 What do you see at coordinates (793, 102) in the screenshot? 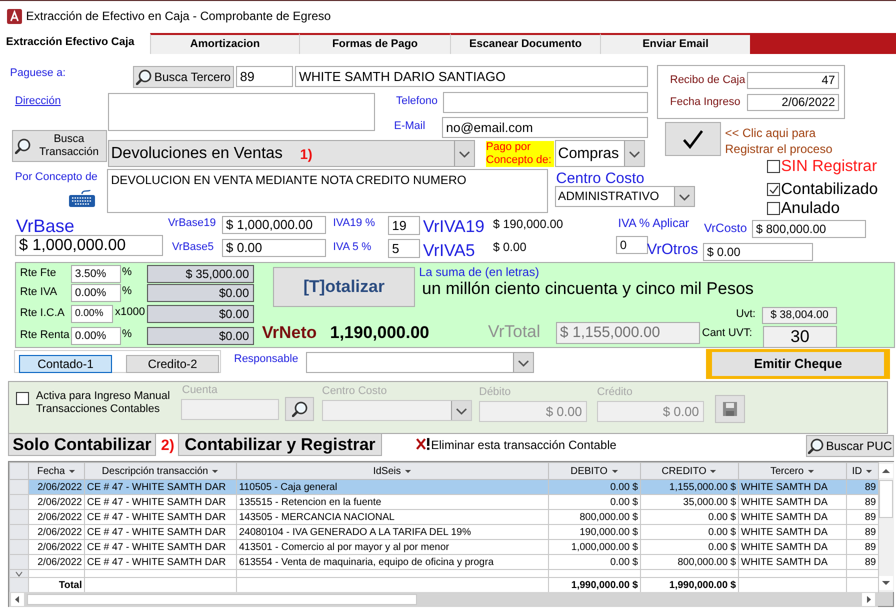
I see `date-field: 2/06/2022` at bounding box center [793, 102].